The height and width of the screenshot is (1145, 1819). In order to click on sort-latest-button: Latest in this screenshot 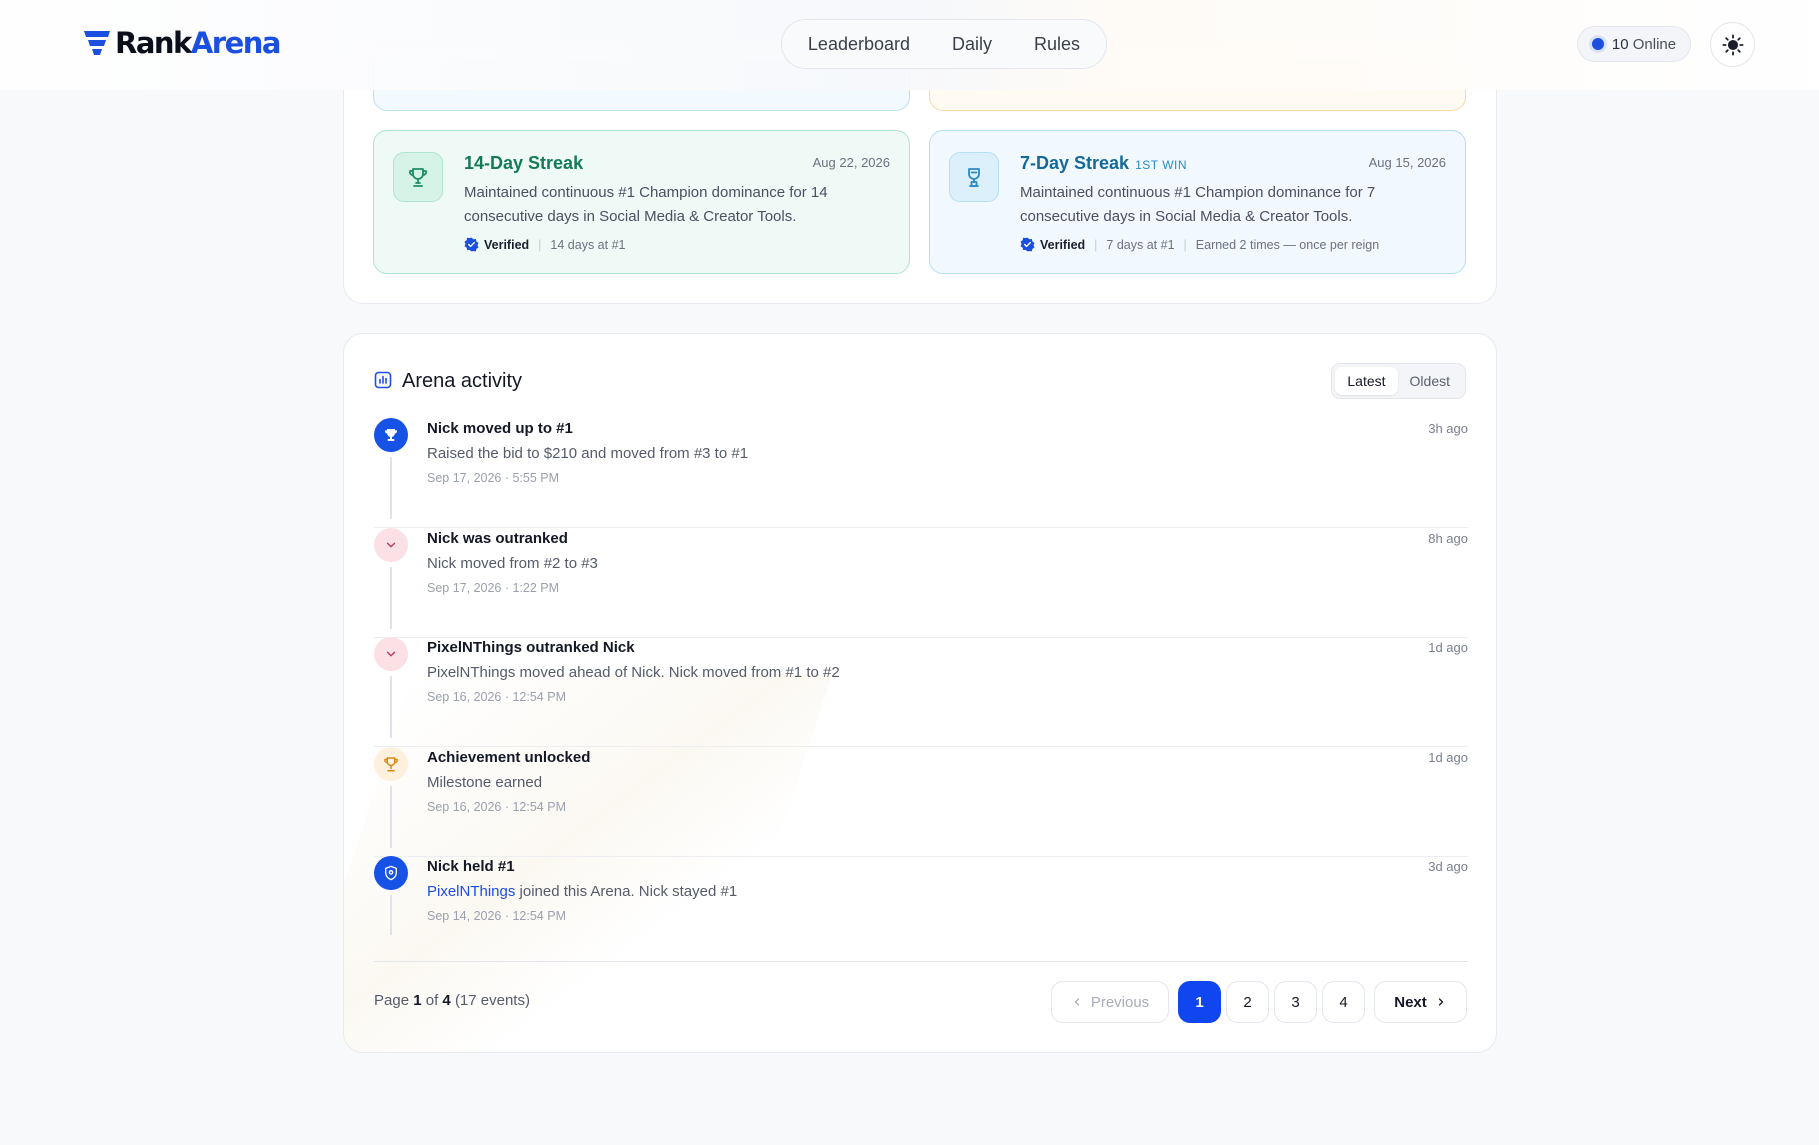, I will do `click(1366, 381)`.